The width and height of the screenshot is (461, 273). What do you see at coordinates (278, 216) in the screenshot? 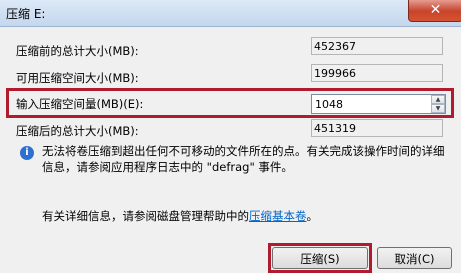
I see `shrink-basic-volume-link: 压缩基本卷` at bounding box center [278, 216].